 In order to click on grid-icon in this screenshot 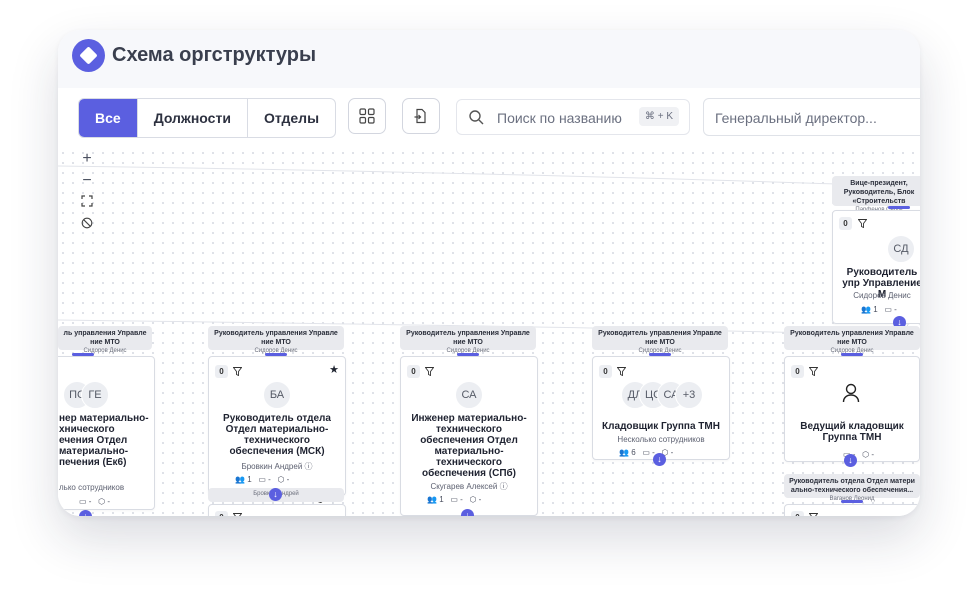, I will do `click(367, 116)`.